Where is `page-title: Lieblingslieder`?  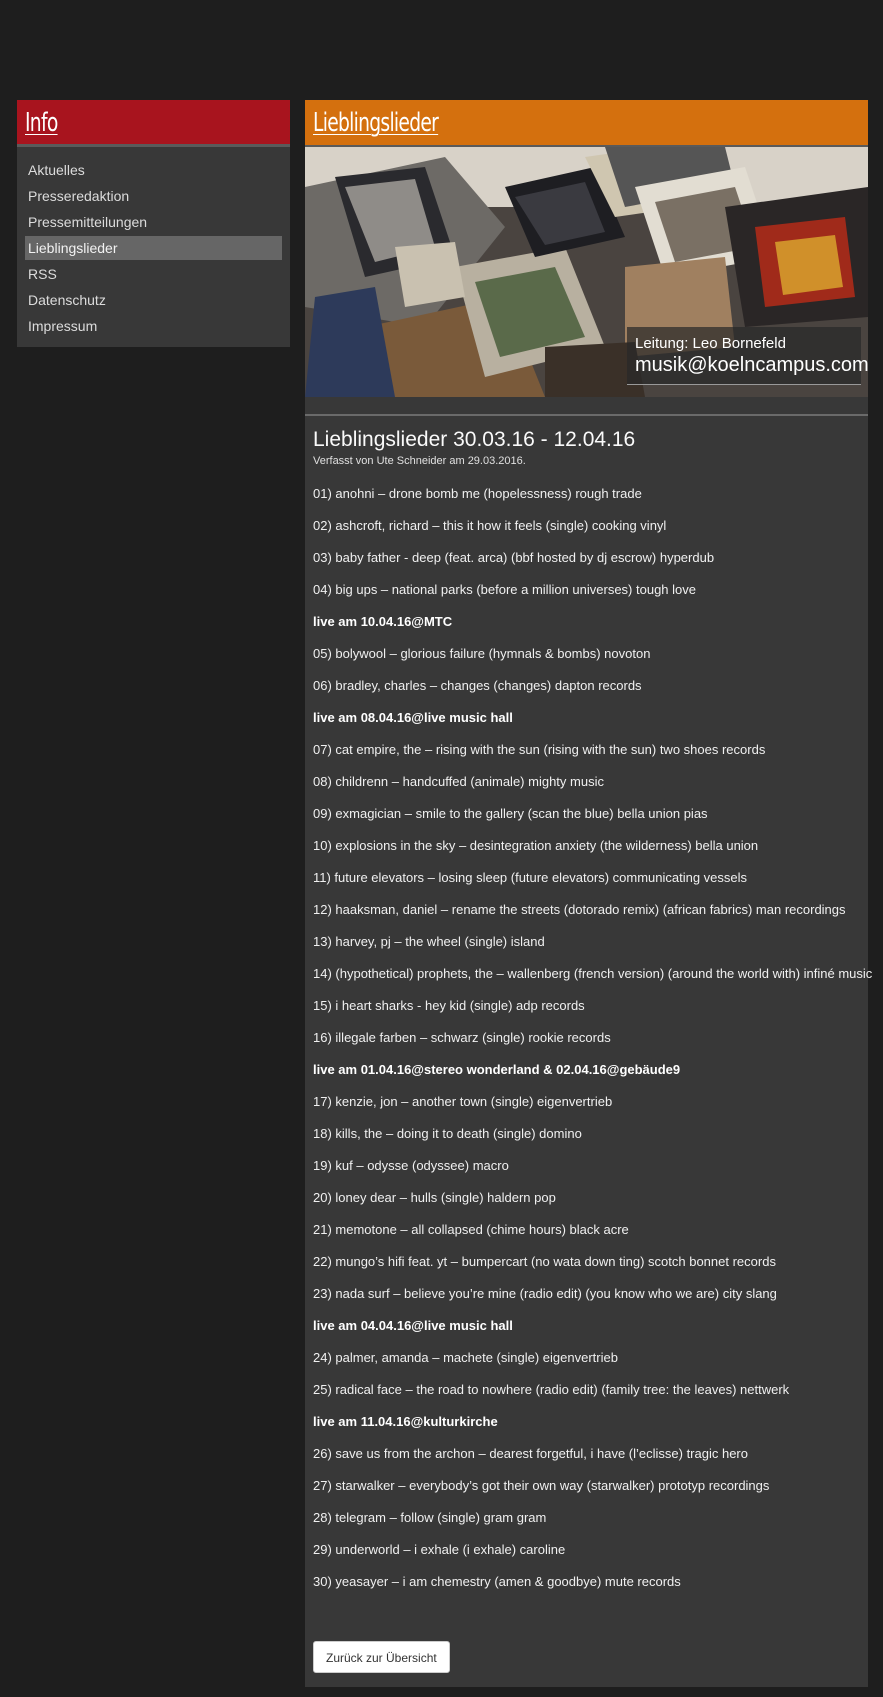
page-title: Lieblingslieder is located at coordinates (376, 123).